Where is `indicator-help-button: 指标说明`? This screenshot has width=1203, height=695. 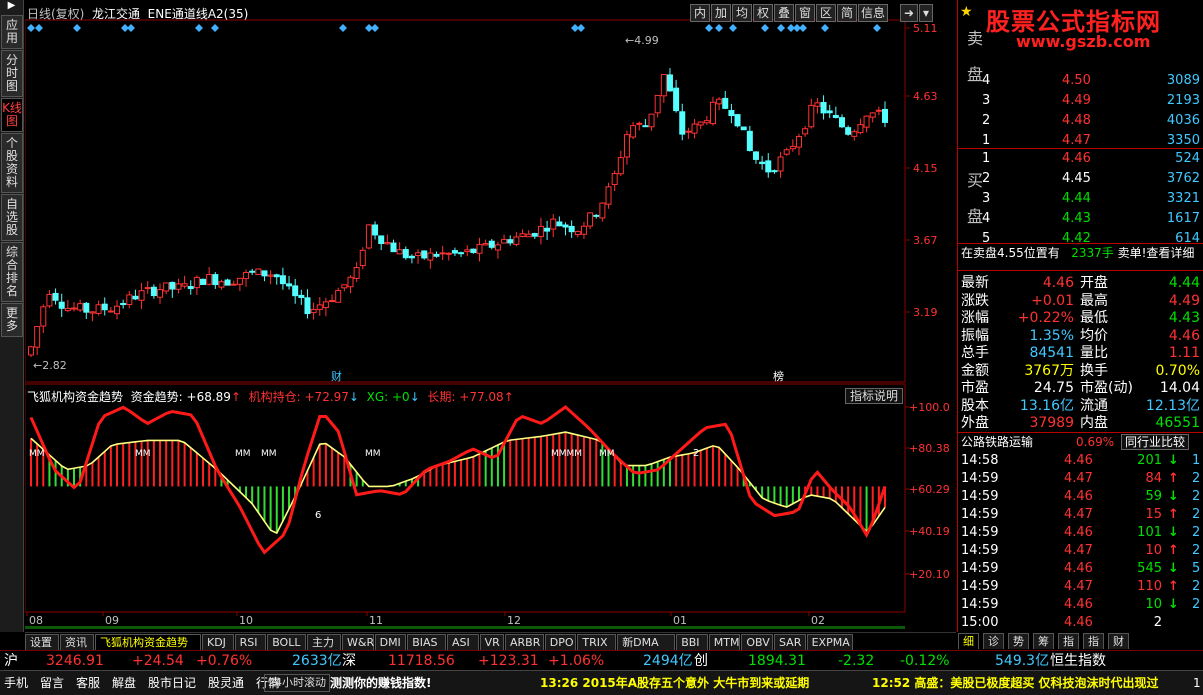
indicator-help-button: 指标说明 is located at coordinates (874, 396).